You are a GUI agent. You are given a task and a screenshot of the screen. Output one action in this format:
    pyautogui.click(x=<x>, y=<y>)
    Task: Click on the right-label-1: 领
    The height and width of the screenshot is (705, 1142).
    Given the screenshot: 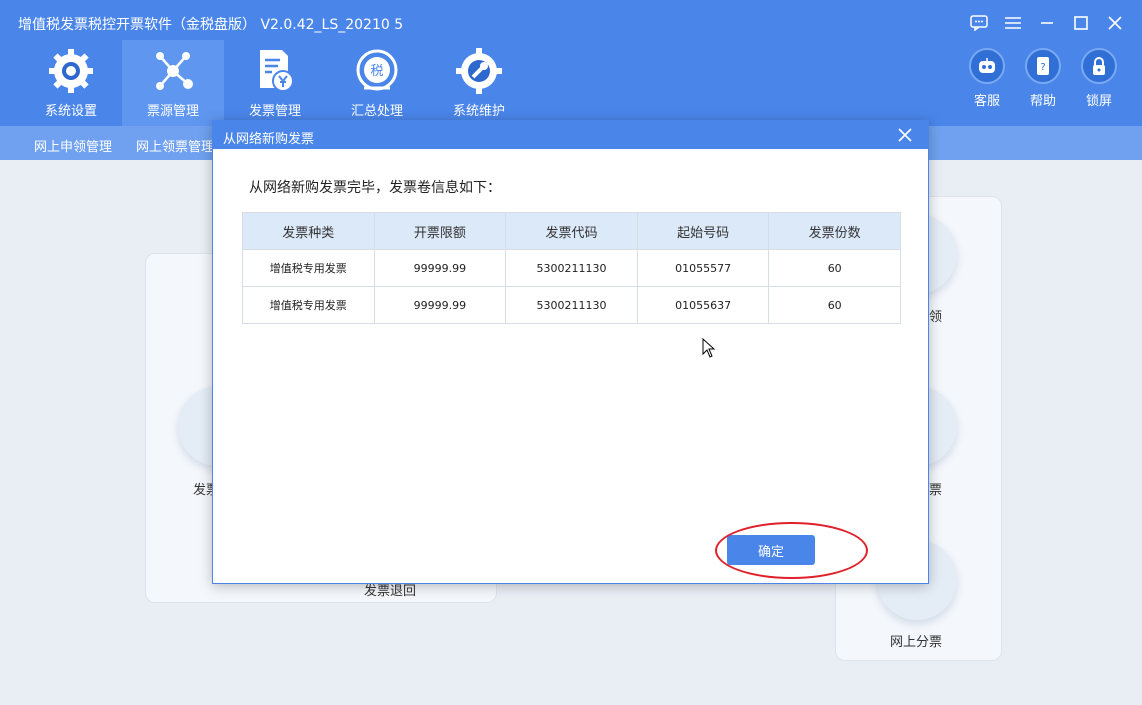 What is the action you would take?
    pyautogui.click(x=936, y=317)
    